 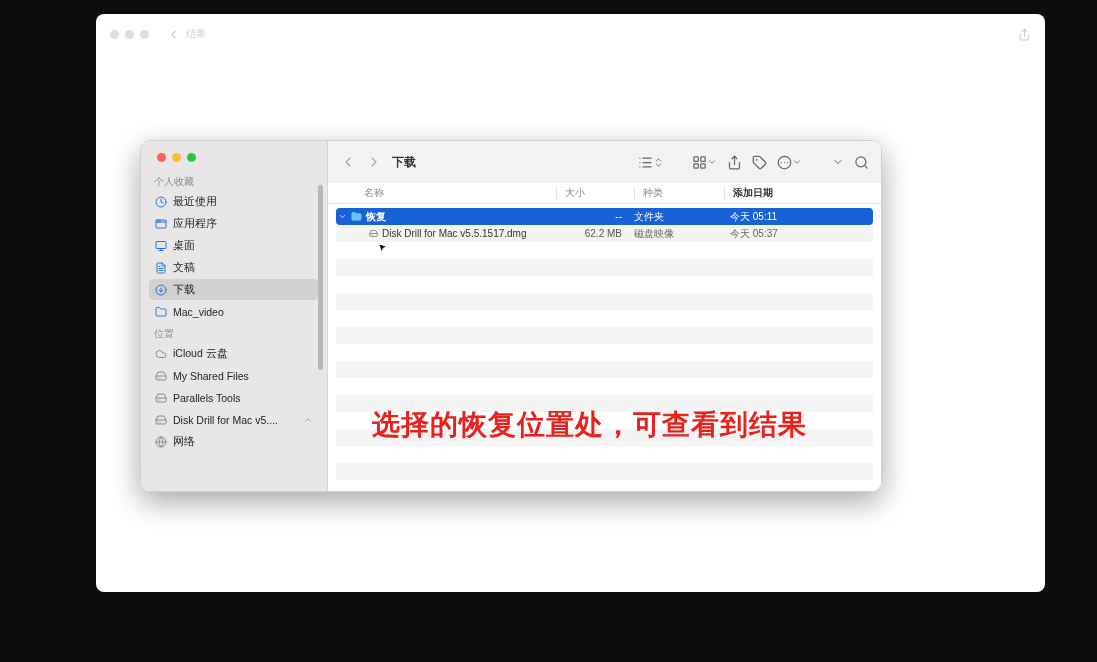 I want to click on search-button, so click(x=861, y=162).